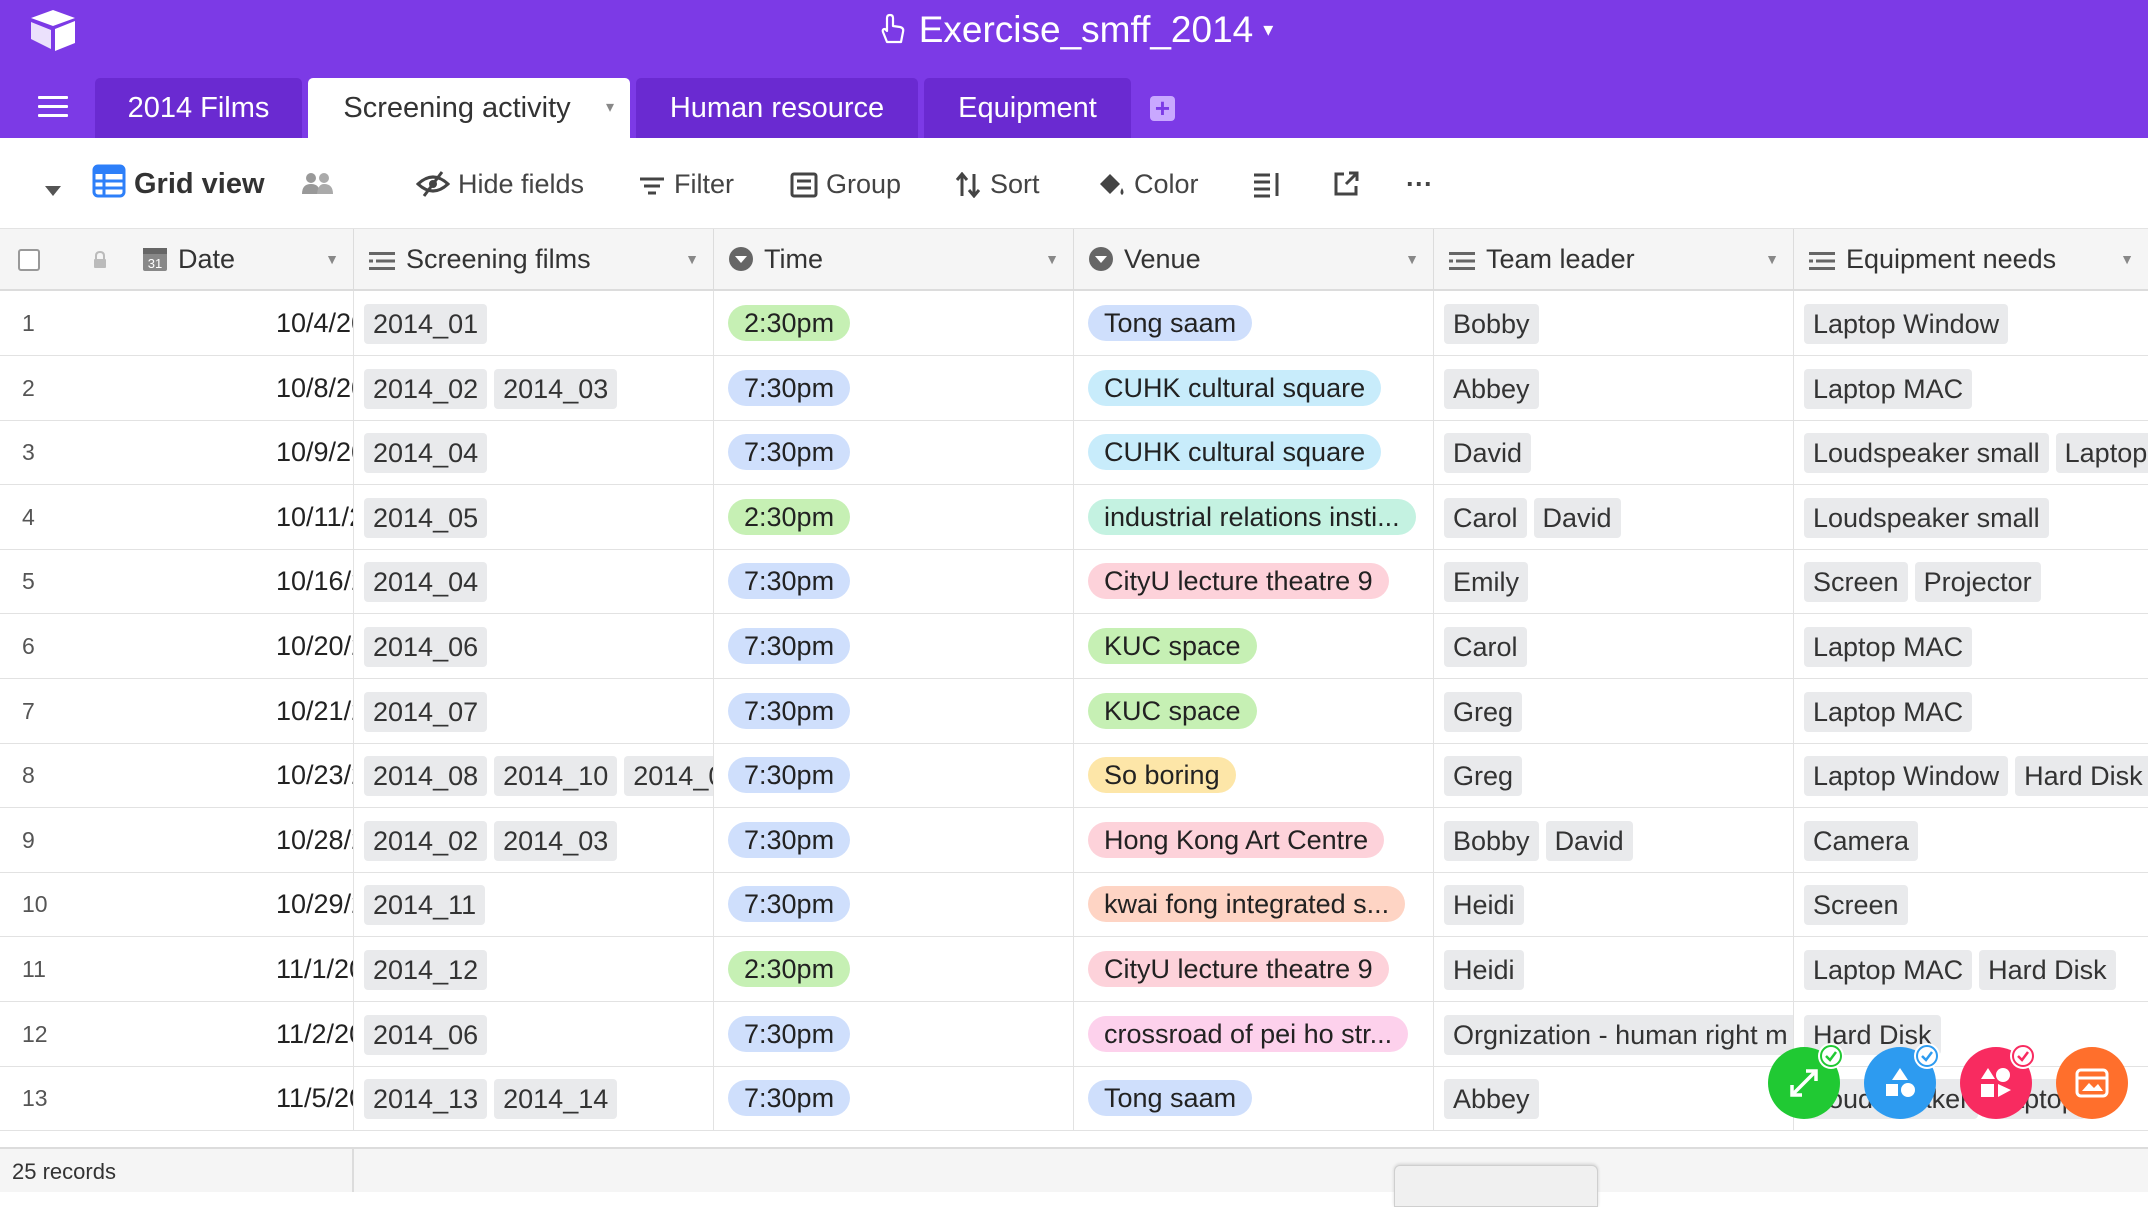 The width and height of the screenshot is (2148, 1207). I want to click on screening-films-cell: 2014_04, so click(534, 452).